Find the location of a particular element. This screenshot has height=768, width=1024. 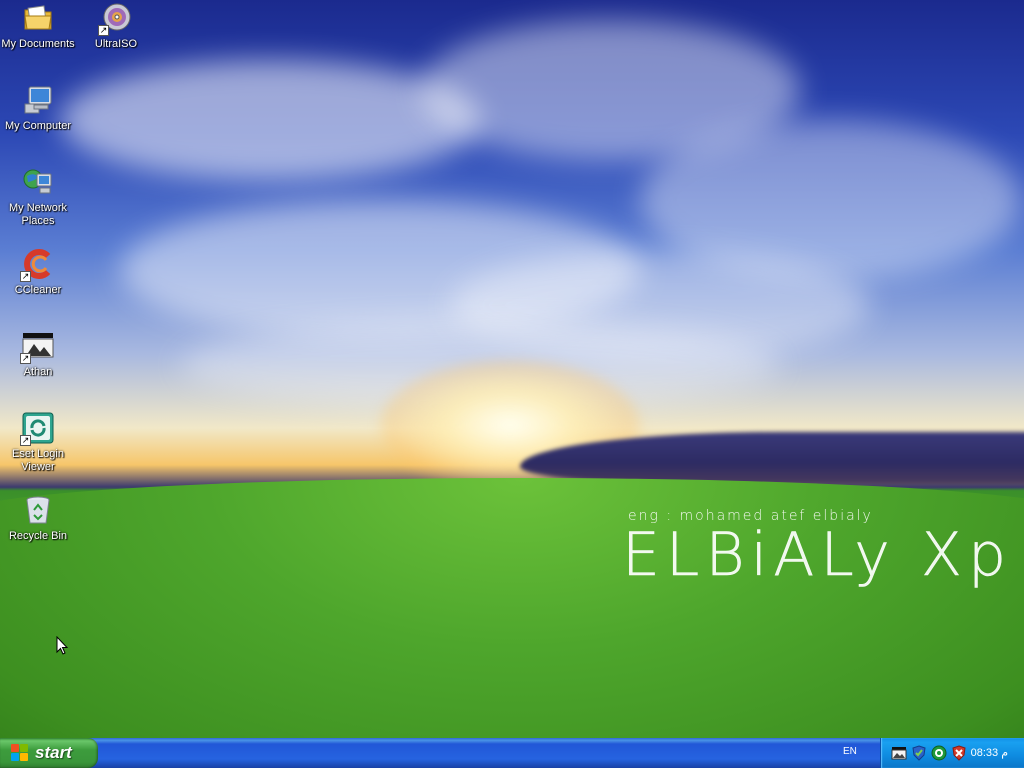

desktop-icon-my-network-places: My Network Places is located at coordinates (38, 197).